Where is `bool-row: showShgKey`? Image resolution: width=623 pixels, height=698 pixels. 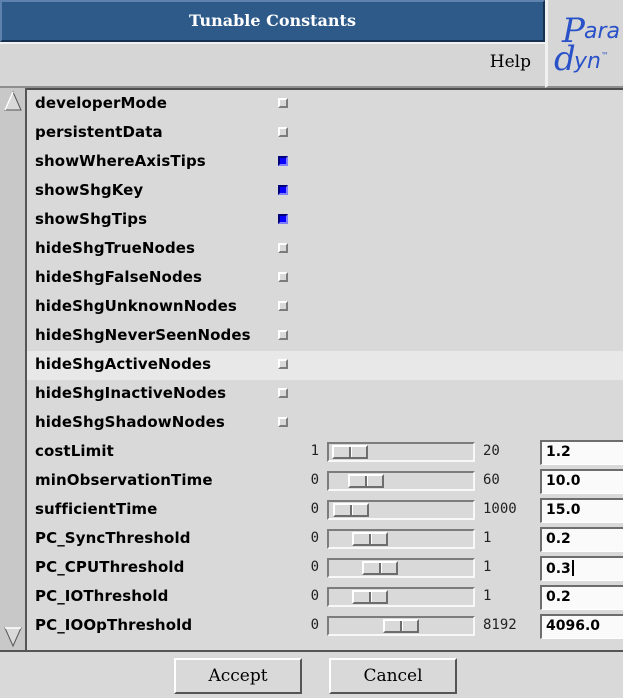 bool-row: showShgKey is located at coordinates (325, 191).